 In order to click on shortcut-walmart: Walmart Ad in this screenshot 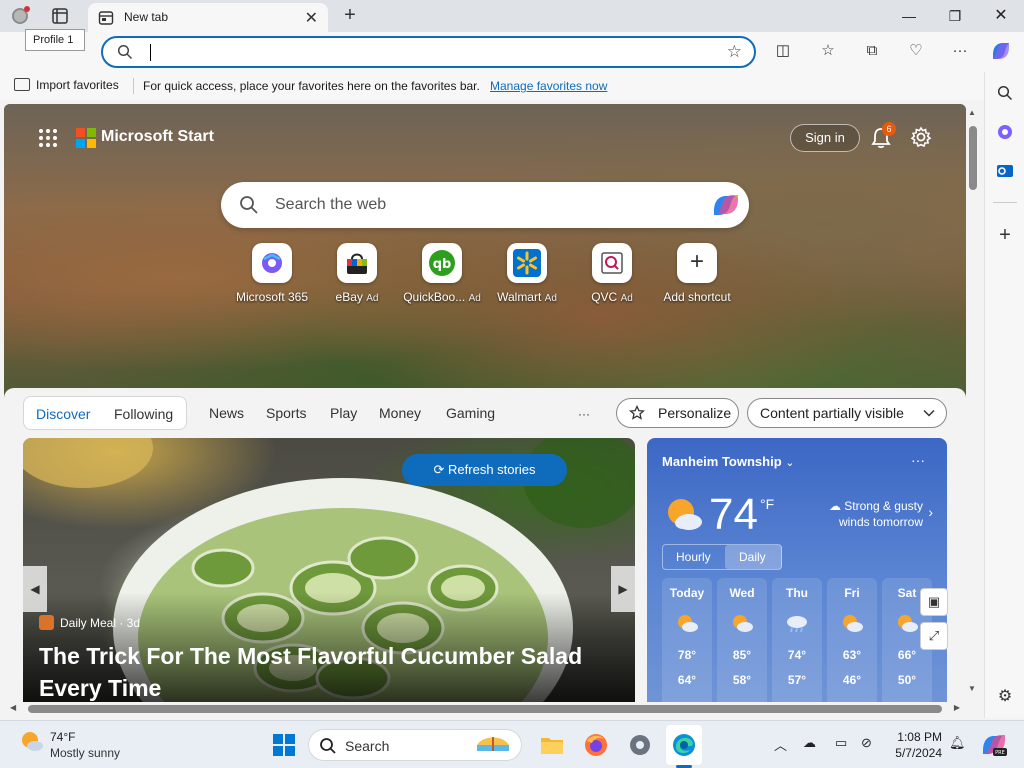, I will do `click(527, 273)`.